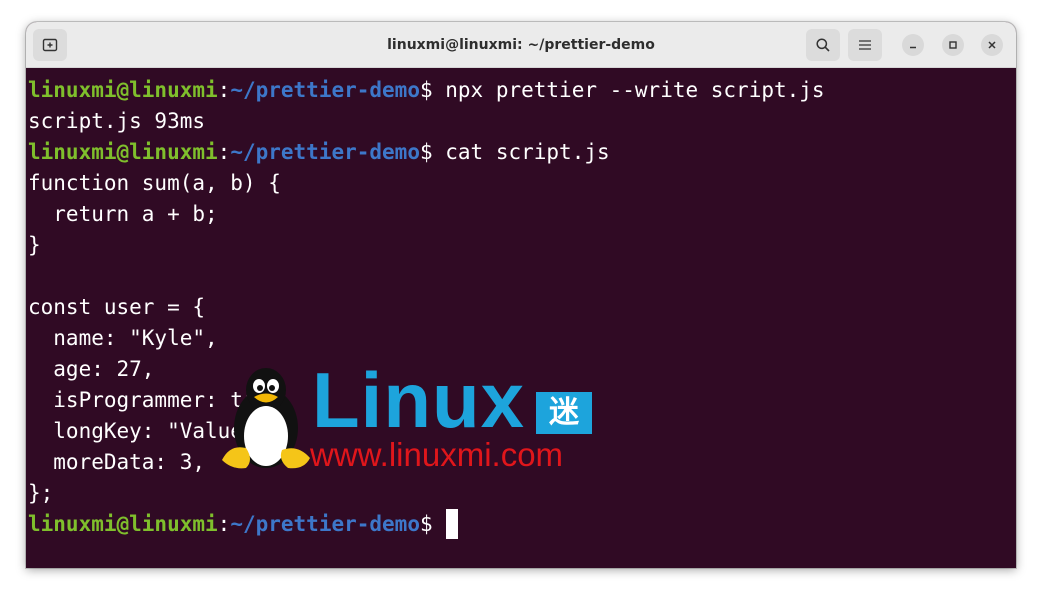  I want to click on maximize-icon, so click(953, 45).